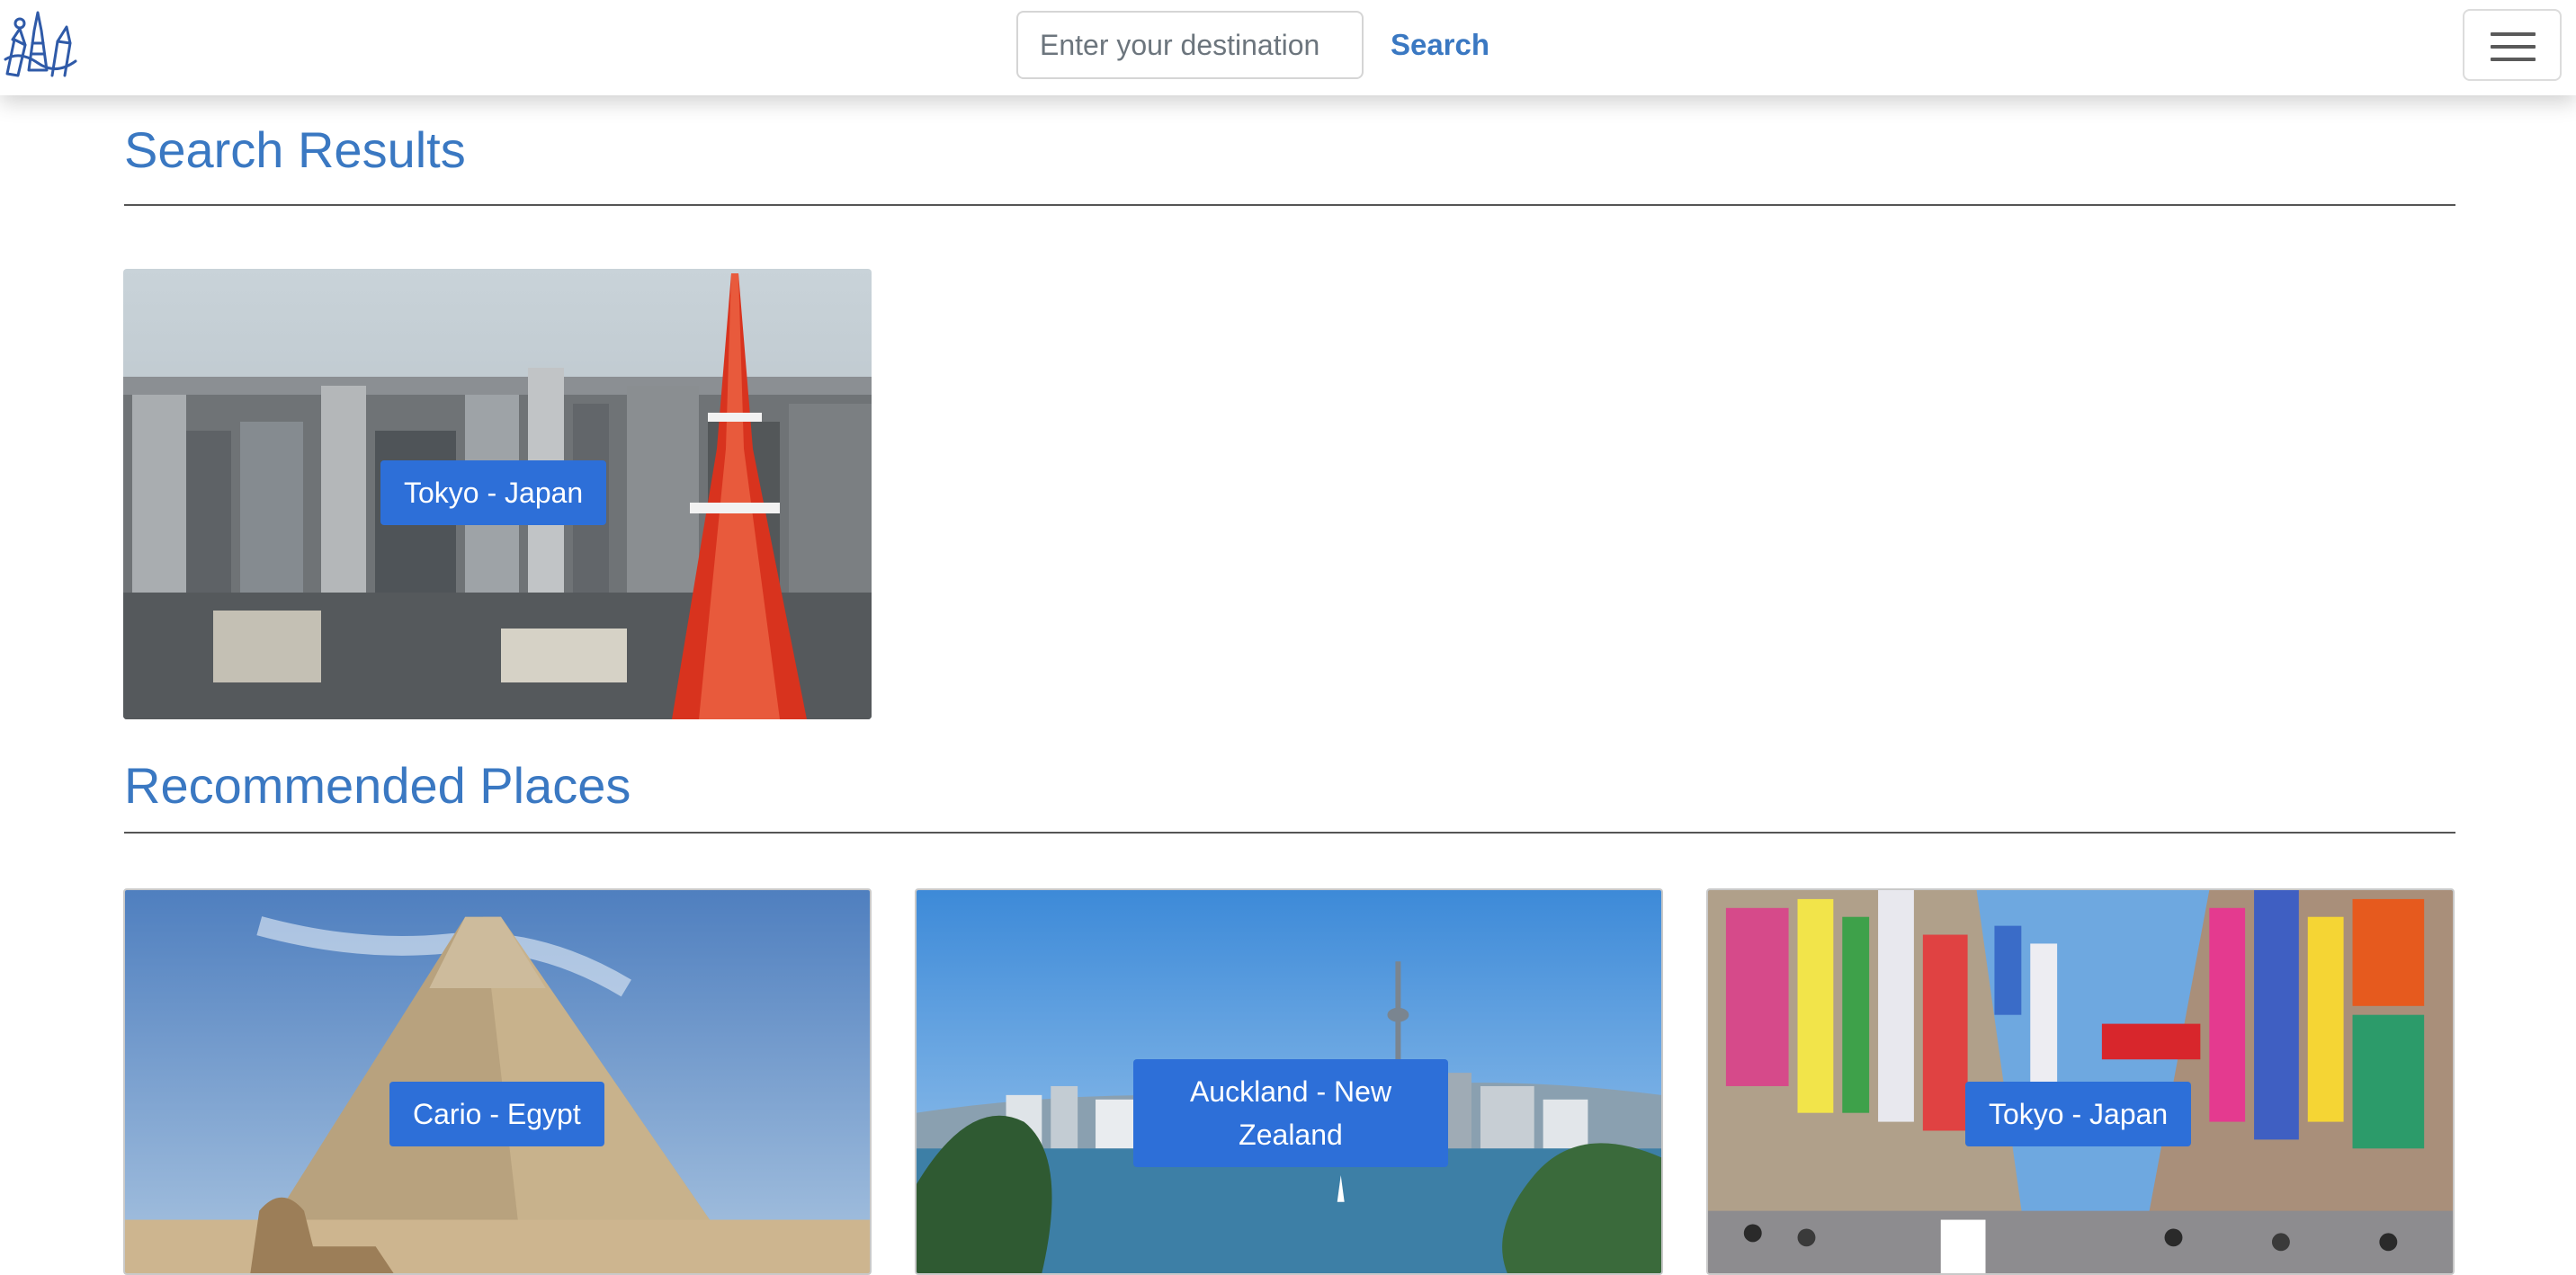 The height and width of the screenshot is (1275, 2576). I want to click on landmarks-logo-icon, so click(40, 40).